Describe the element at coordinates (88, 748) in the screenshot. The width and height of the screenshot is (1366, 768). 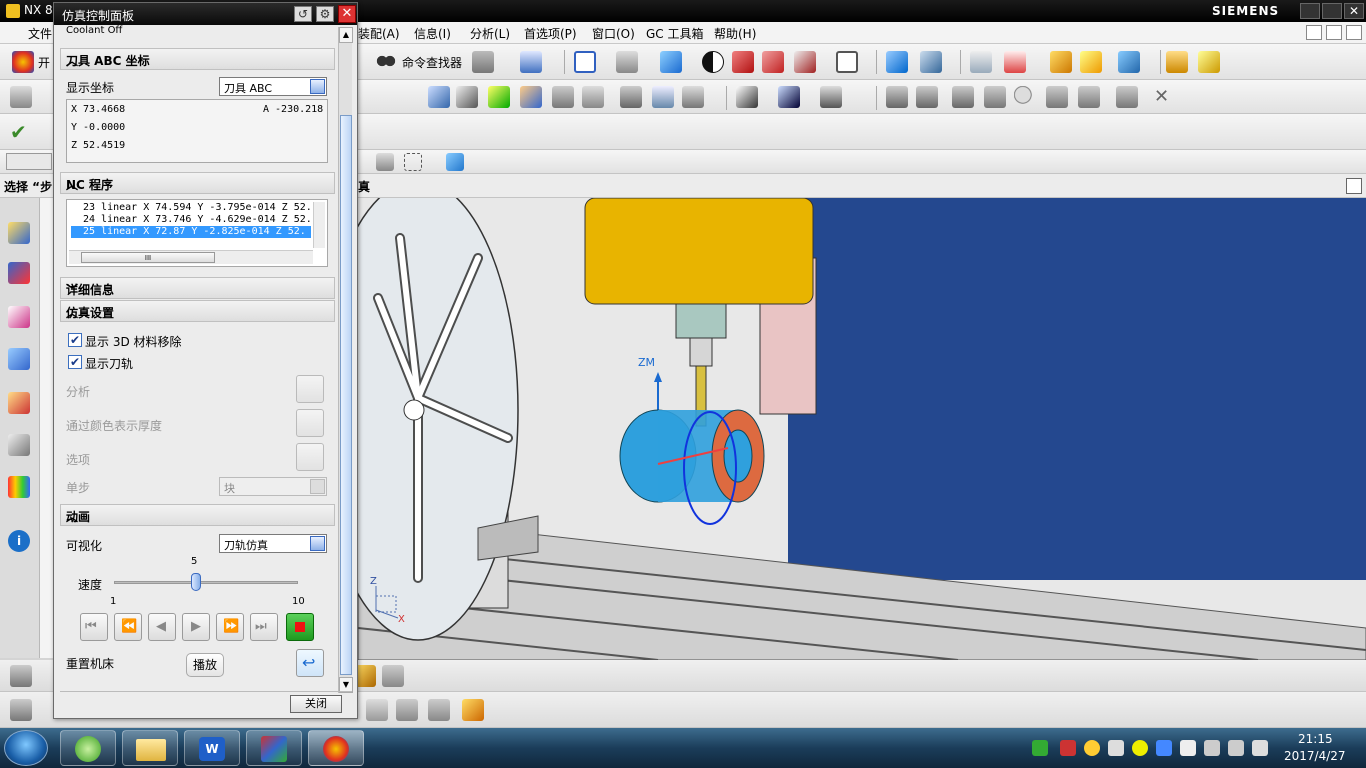
I see `task-browser` at that location.